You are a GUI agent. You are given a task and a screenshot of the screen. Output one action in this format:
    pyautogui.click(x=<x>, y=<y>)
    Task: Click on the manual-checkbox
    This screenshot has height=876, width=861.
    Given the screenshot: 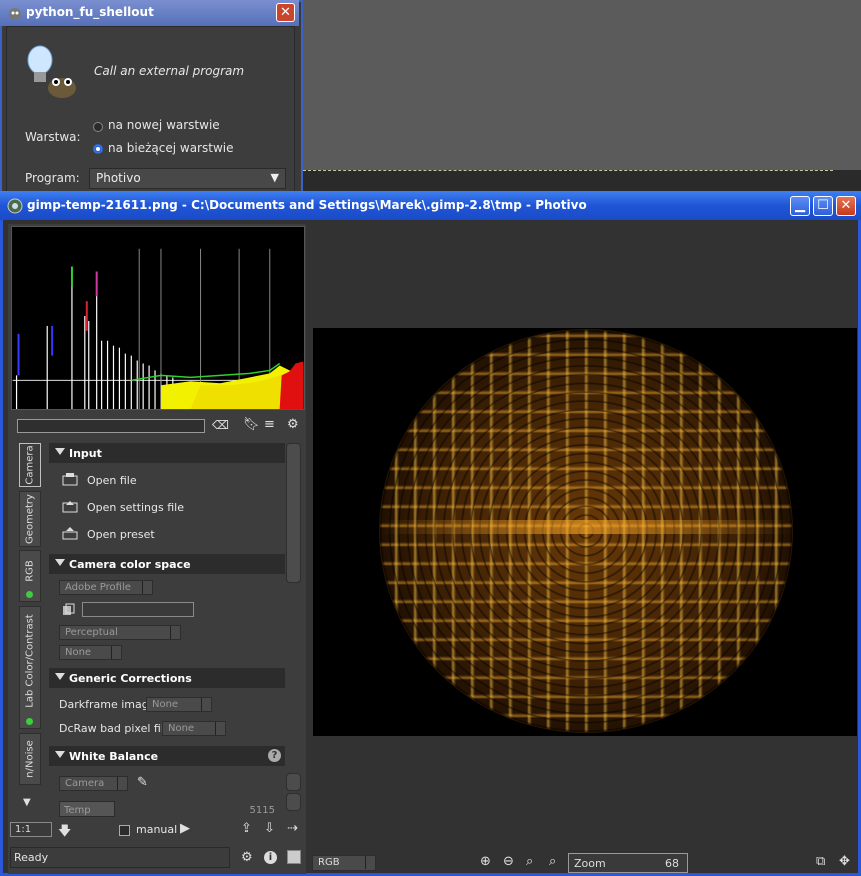 What is the action you would take?
    pyautogui.click(x=124, y=830)
    